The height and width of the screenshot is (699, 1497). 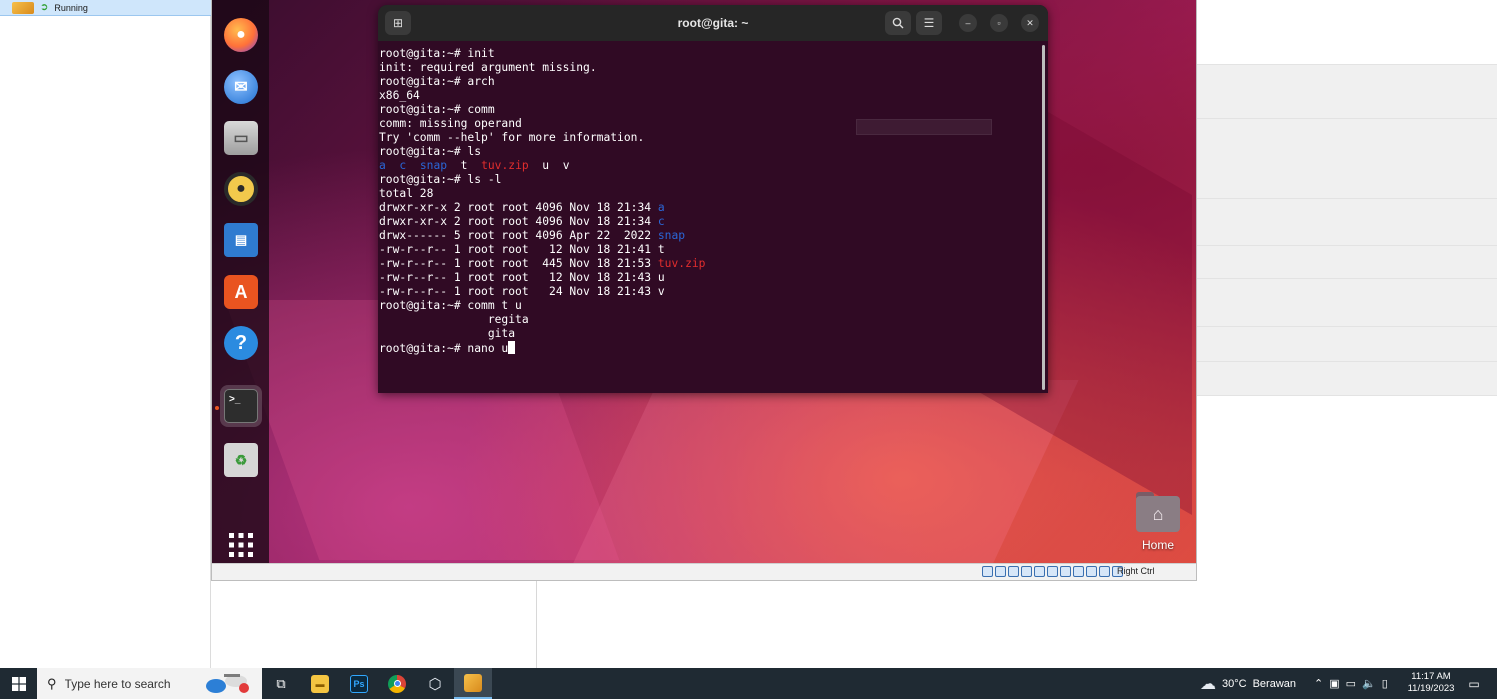 What do you see at coordinates (105, 8) in the screenshot?
I see `vm-list-item: ➲ Running` at bounding box center [105, 8].